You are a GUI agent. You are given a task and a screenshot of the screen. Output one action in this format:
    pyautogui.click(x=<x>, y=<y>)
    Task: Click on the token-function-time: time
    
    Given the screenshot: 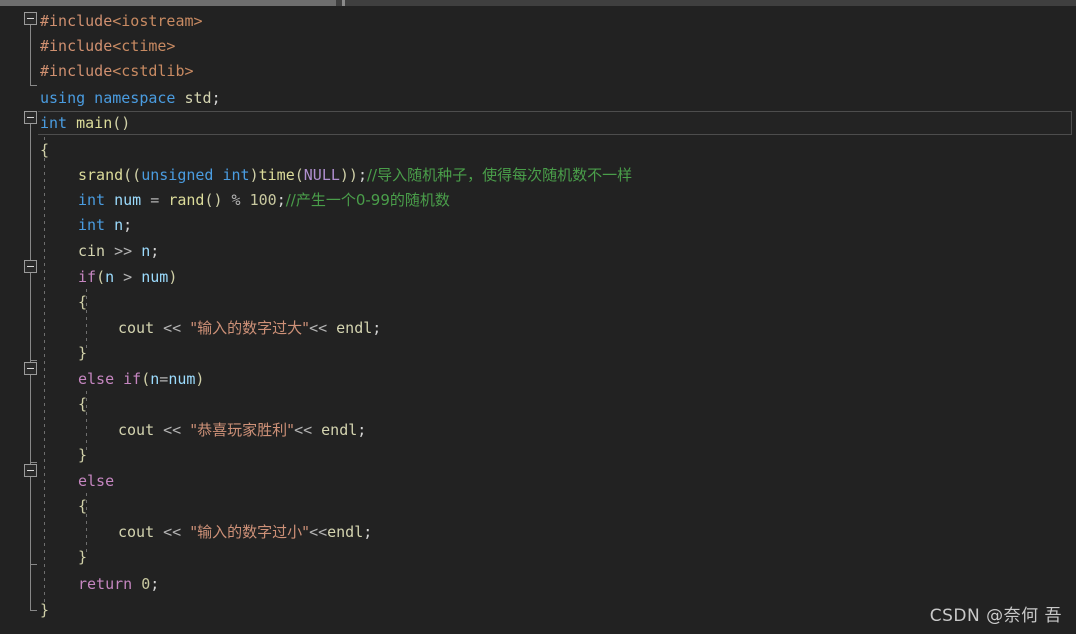 What is the action you would take?
    pyautogui.click(x=276, y=175)
    